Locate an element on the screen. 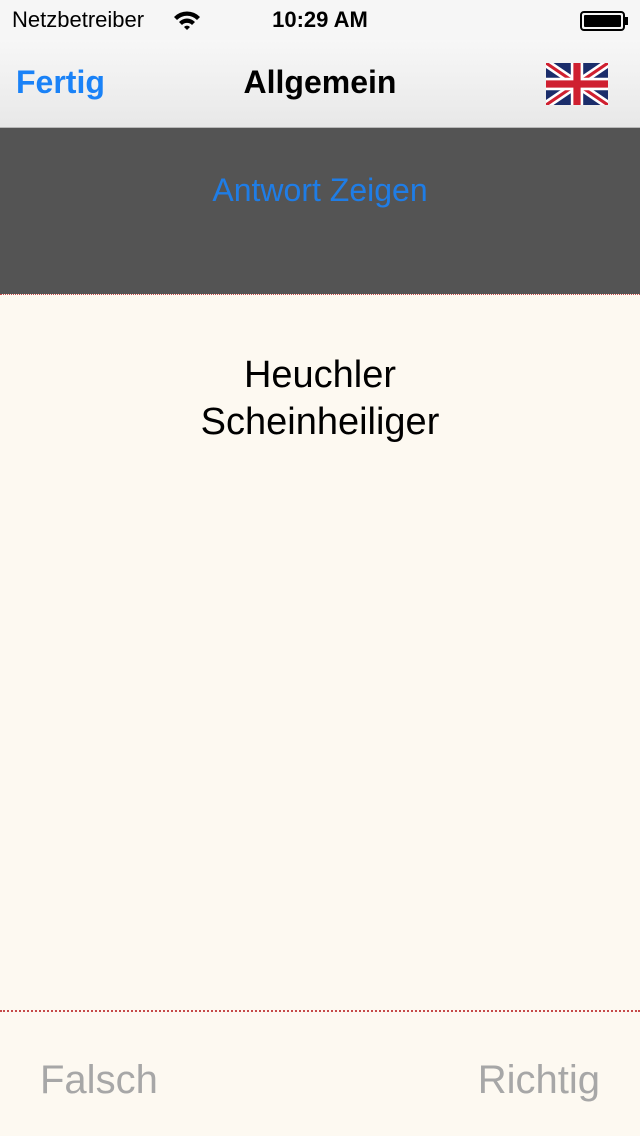 The height and width of the screenshot is (1136, 640). wrong-button: Falsch is located at coordinates (99, 1080).